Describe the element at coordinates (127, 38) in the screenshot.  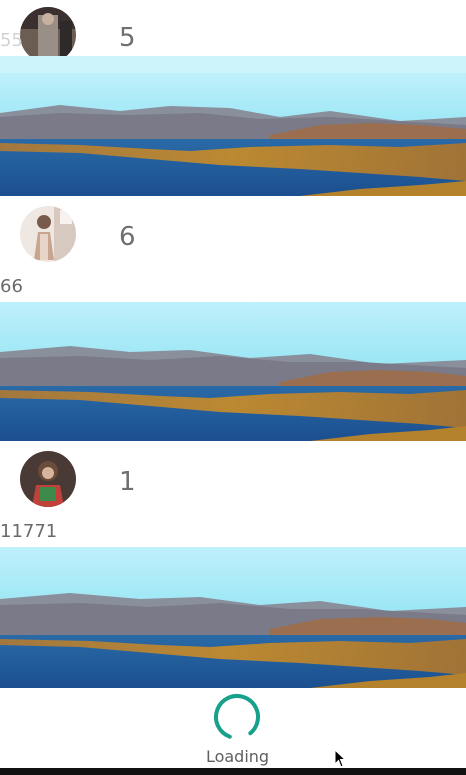
I see `post-count: 5` at that location.